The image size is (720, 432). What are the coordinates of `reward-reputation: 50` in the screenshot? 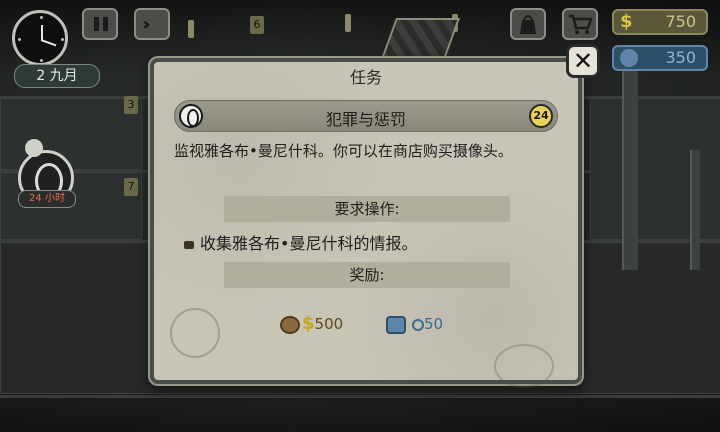 It's located at (414, 324).